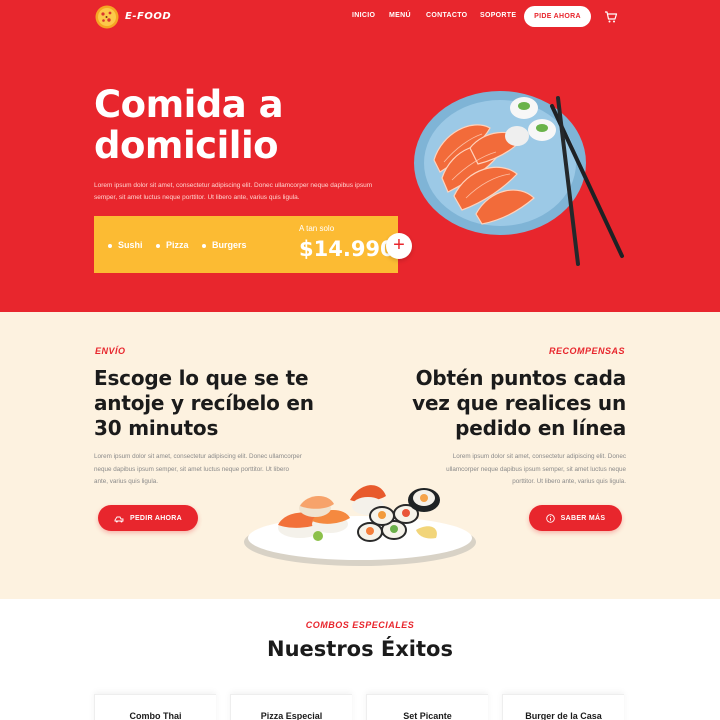 This screenshot has height=720, width=720. What do you see at coordinates (360, 525) in the screenshot?
I see `sushi-platter-image` at bounding box center [360, 525].